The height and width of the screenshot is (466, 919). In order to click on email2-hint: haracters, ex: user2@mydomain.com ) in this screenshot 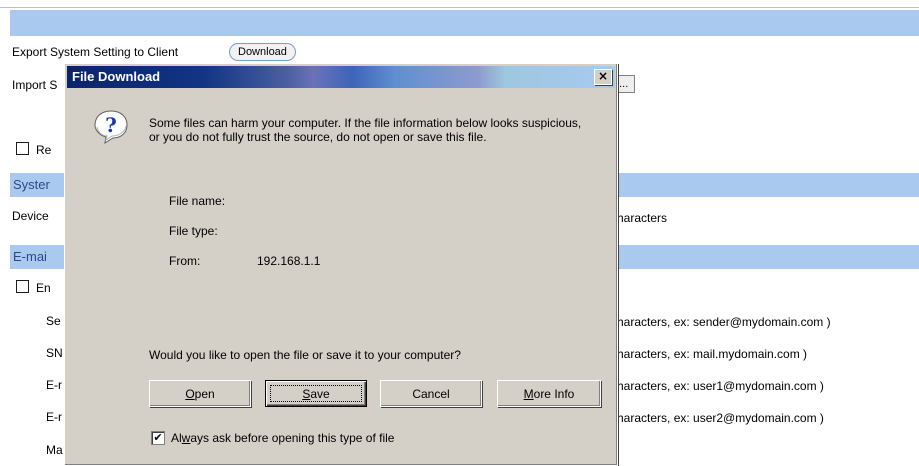, I will do `click(720, 418)`.